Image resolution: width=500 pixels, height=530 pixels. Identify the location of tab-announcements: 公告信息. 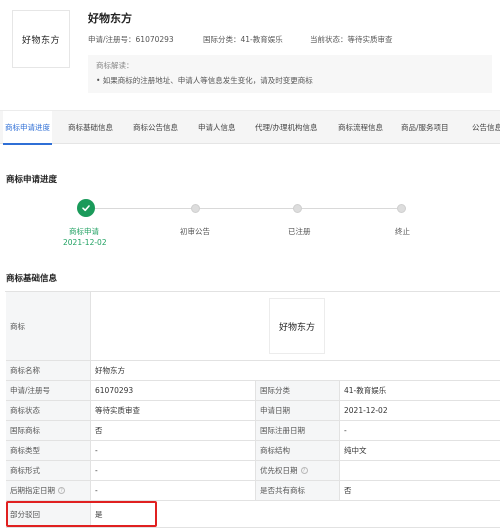
(486, 127).